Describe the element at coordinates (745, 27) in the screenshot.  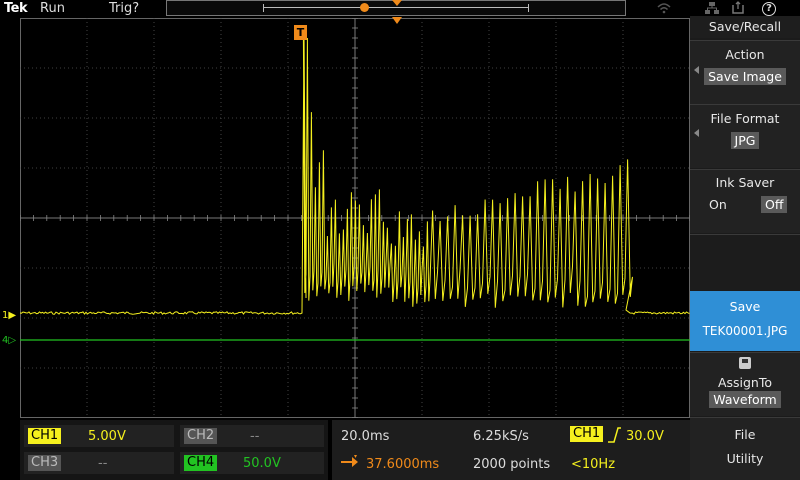
I see `menu-title: Save/Recall` at that location.